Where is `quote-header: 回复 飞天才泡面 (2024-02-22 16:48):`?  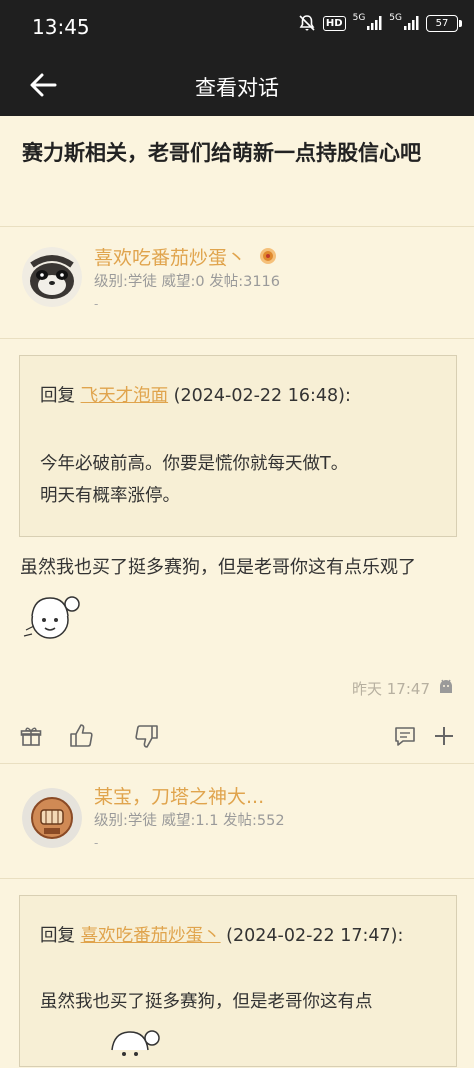
quote-header: 回复 飞天才泡面 (2024-02-22 16:48): is located at coordinates (195, 394).